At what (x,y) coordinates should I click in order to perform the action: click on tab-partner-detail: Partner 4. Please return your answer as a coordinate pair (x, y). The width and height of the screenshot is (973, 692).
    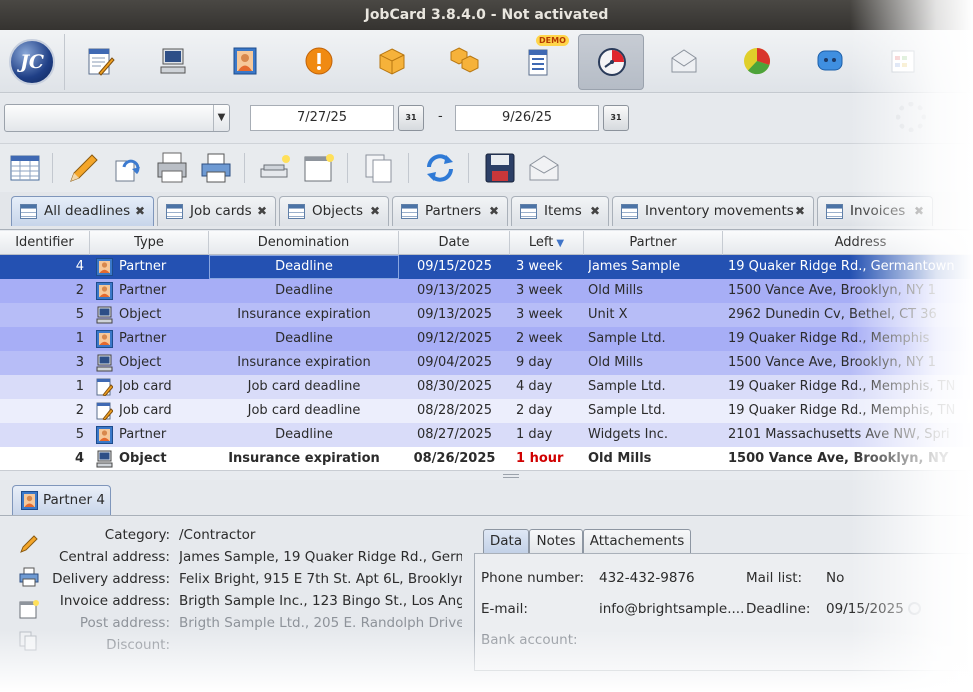
    Looking at the image, I should click on (61, 500).